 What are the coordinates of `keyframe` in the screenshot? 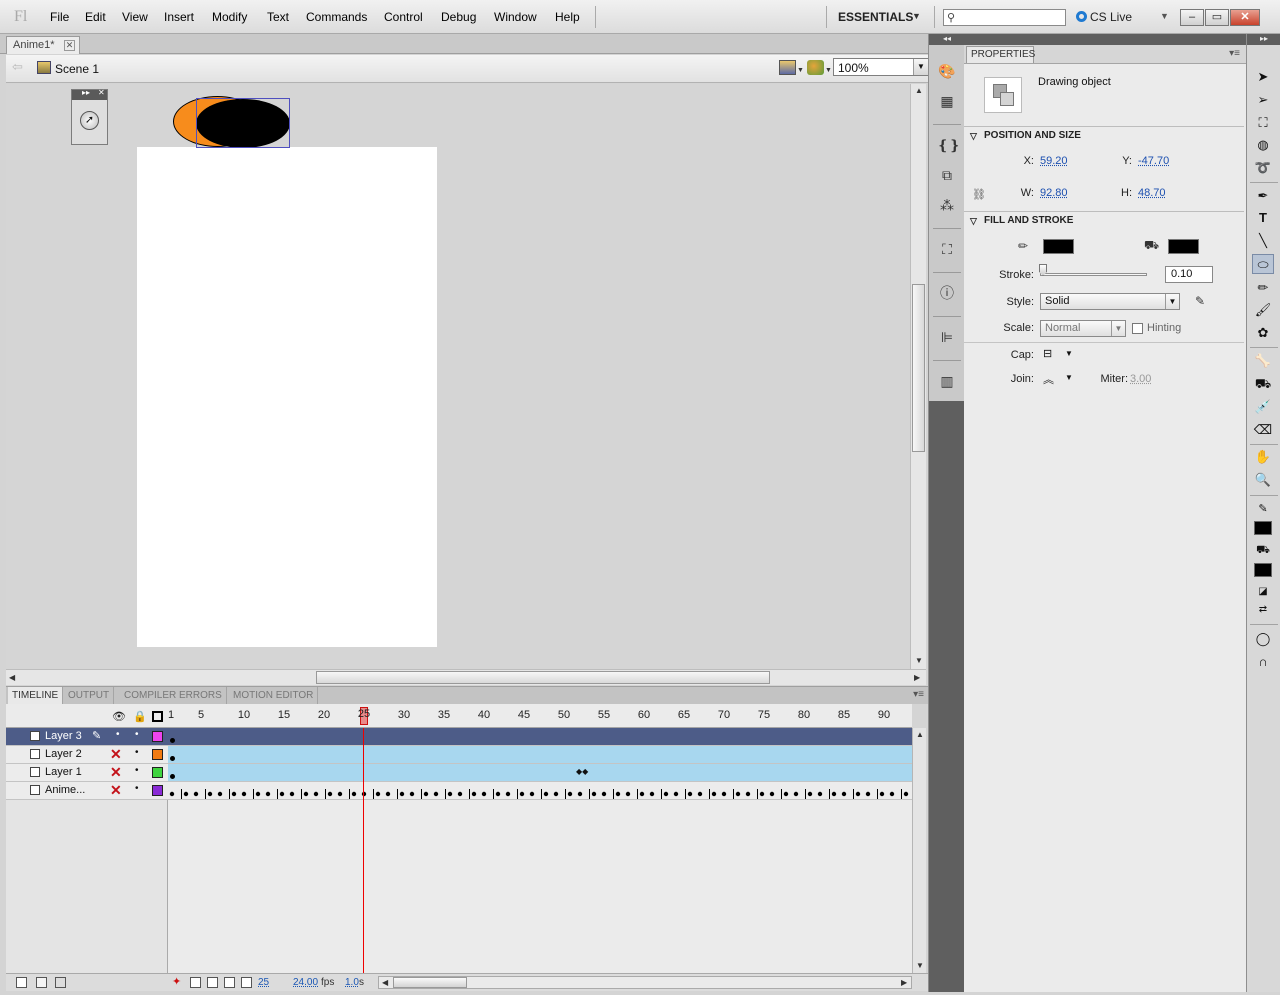 It's located at (172, 776).